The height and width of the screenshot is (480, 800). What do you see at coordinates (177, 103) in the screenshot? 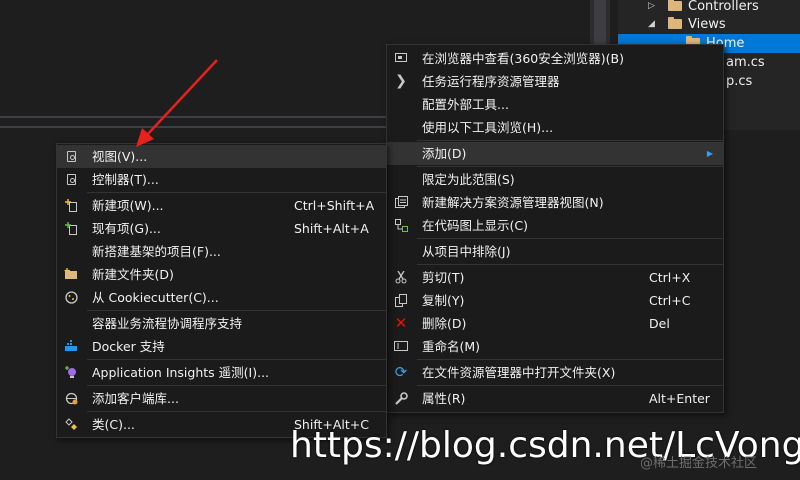
I see `annotation-arrow` at bounding box center [177, 103].